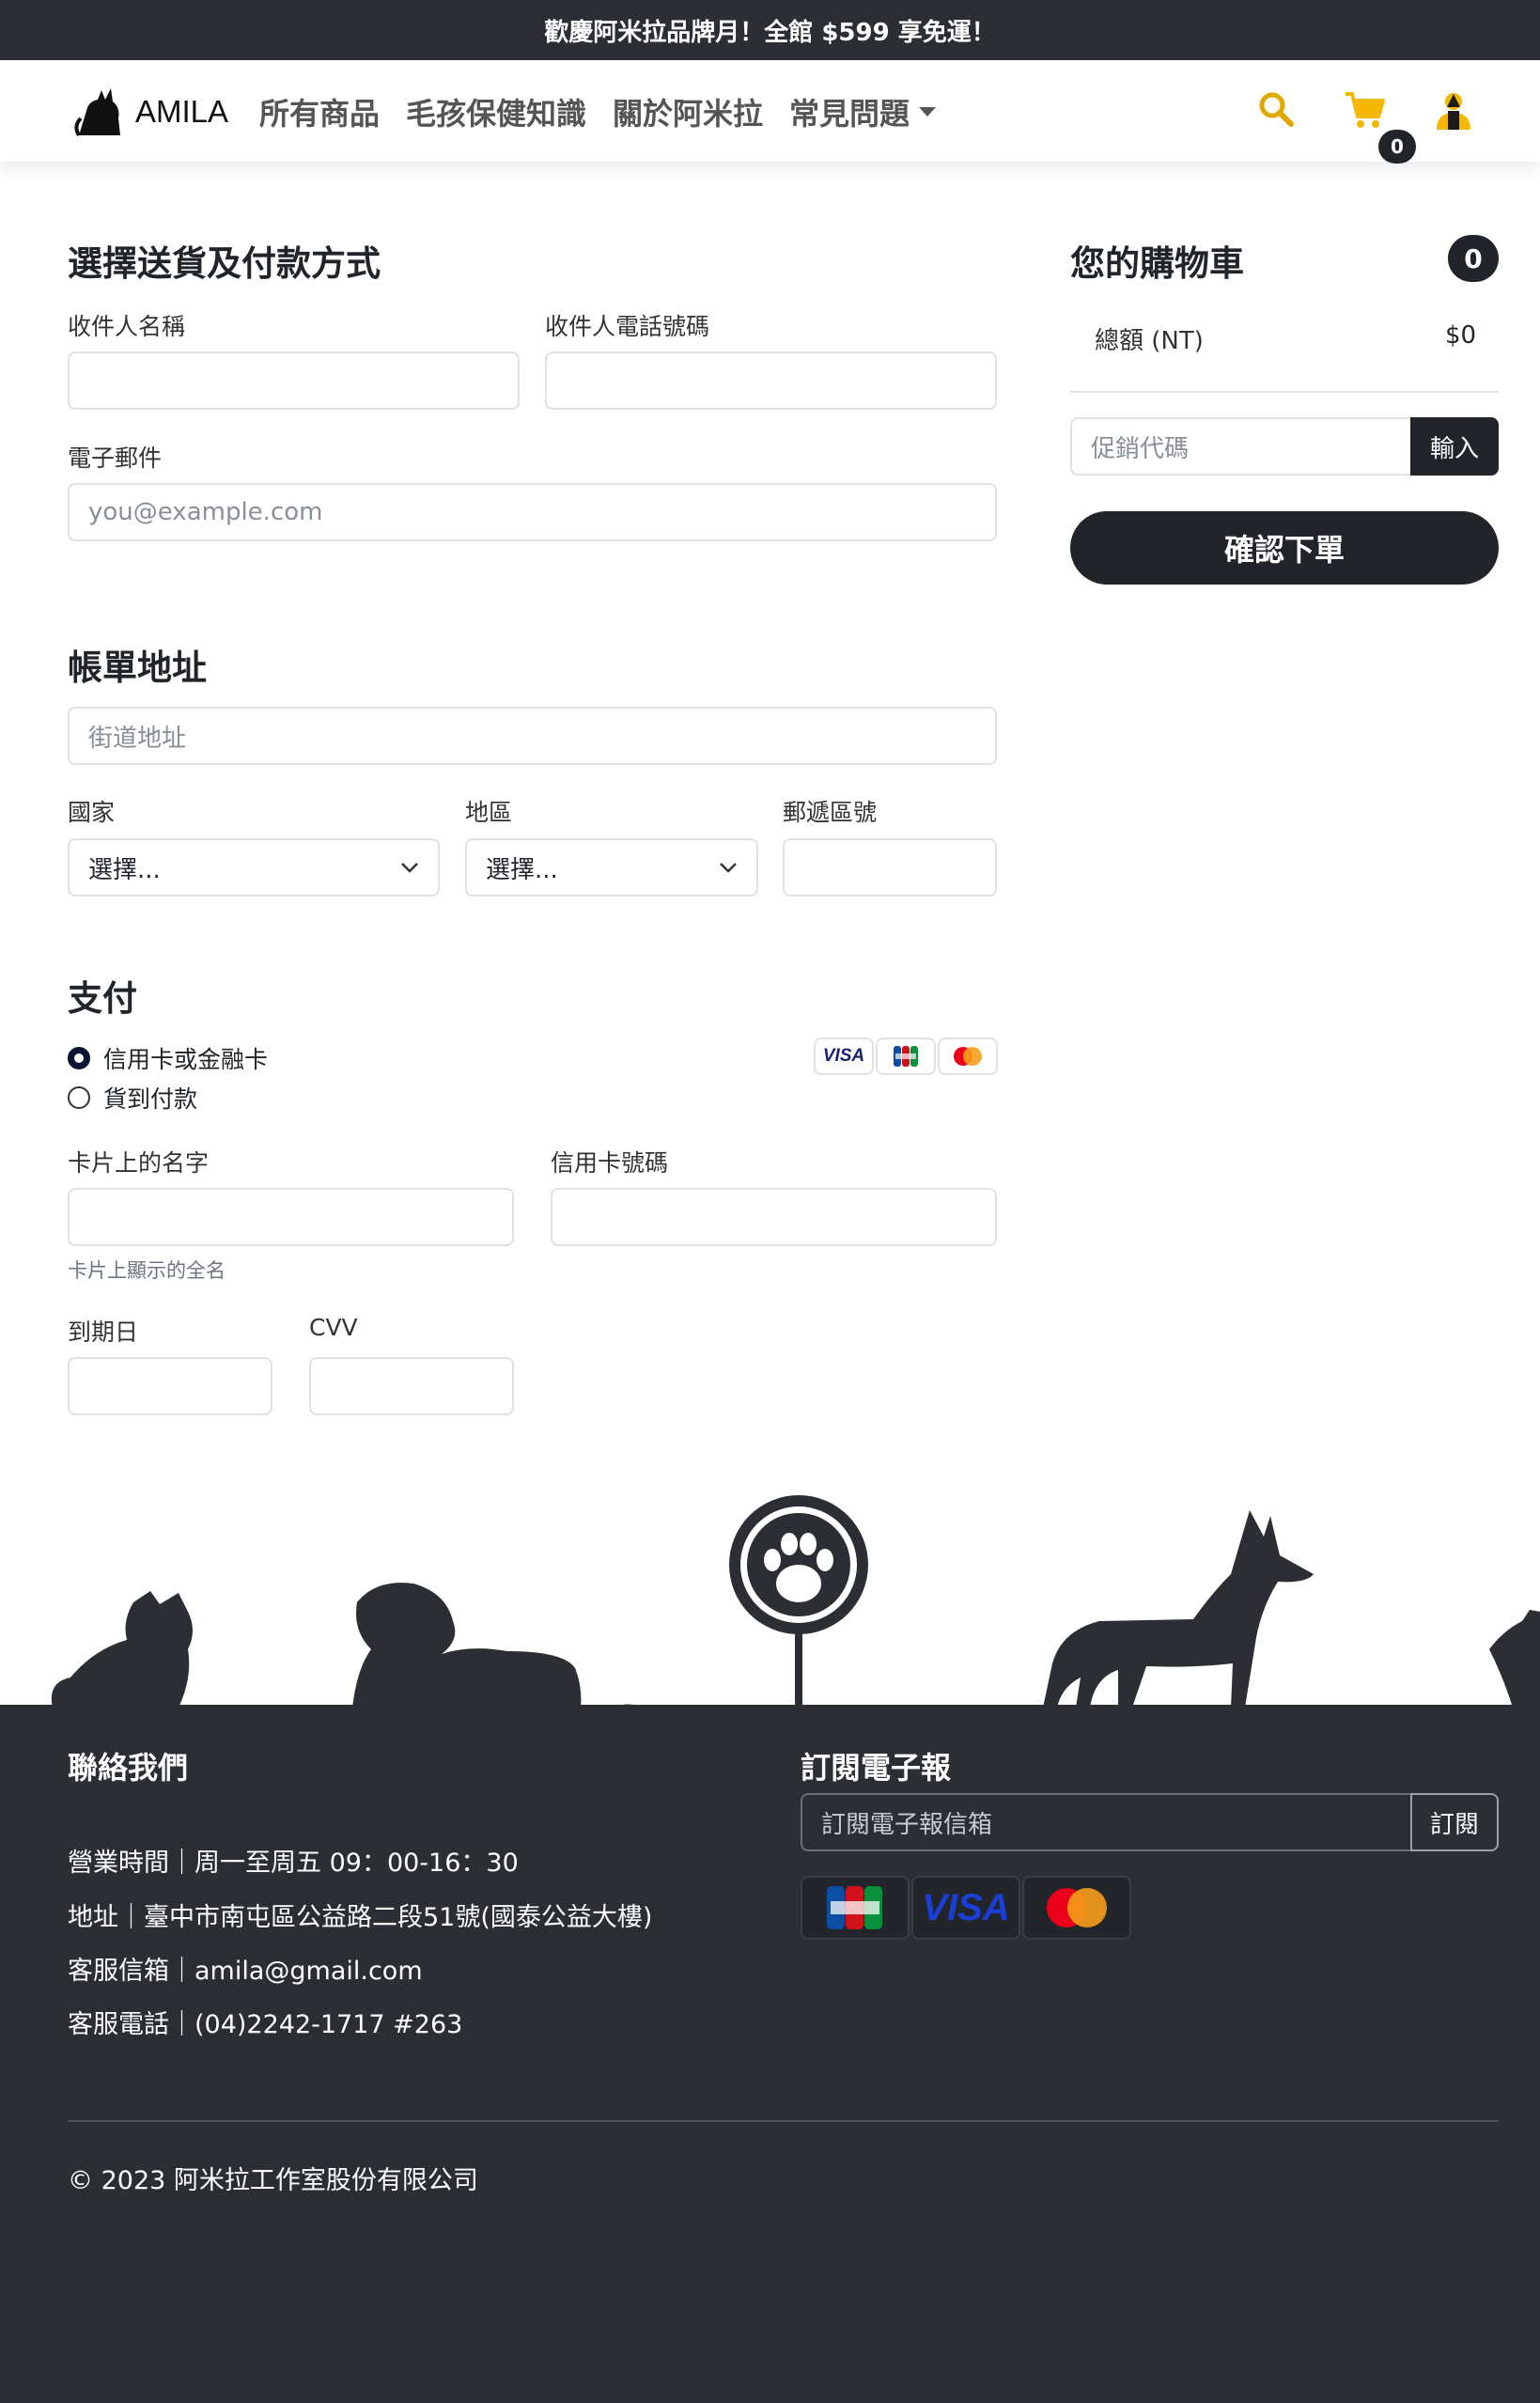 The width and height of the screenshot is (1540, 2403). Describe the element at coordinates (627, 326) in the screenshot. I see `recipient-phone-label: 收件人電話號碼` at that location.